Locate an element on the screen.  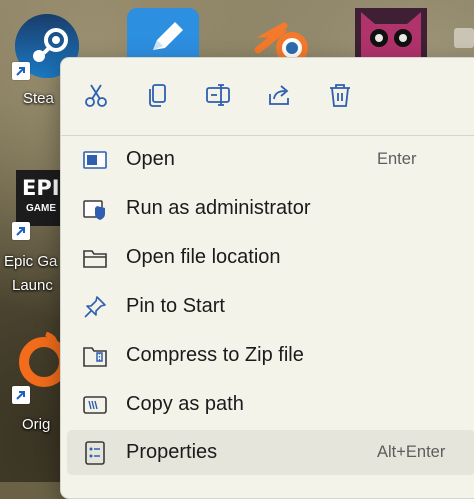
steam-label: Stea is located at coordinates (38, 98).